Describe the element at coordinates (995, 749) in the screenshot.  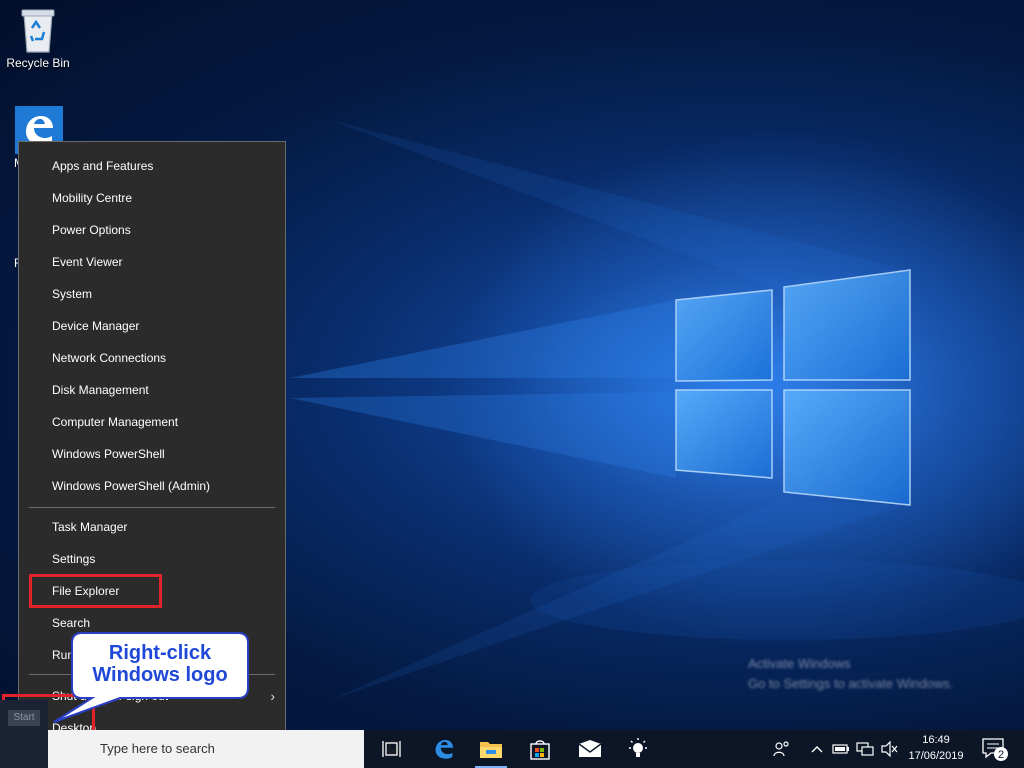
I see `notification-icon: 2` at that location.